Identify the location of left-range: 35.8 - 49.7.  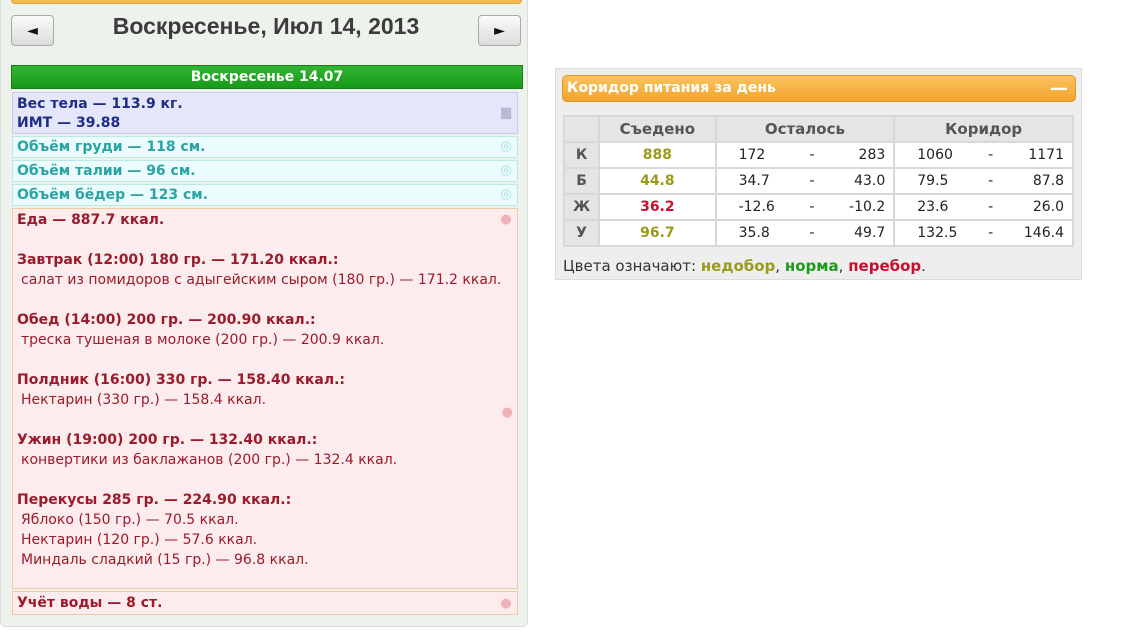
(805, 233).